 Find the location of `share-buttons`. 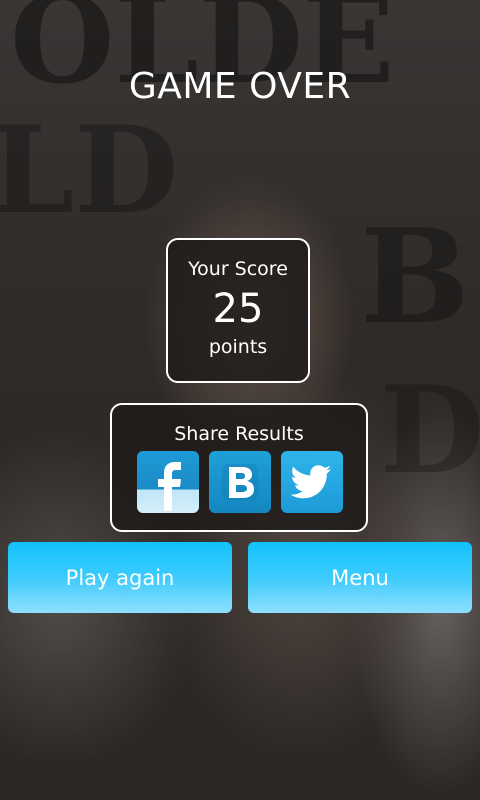

share-buttons is located at coordinates (240, 482).